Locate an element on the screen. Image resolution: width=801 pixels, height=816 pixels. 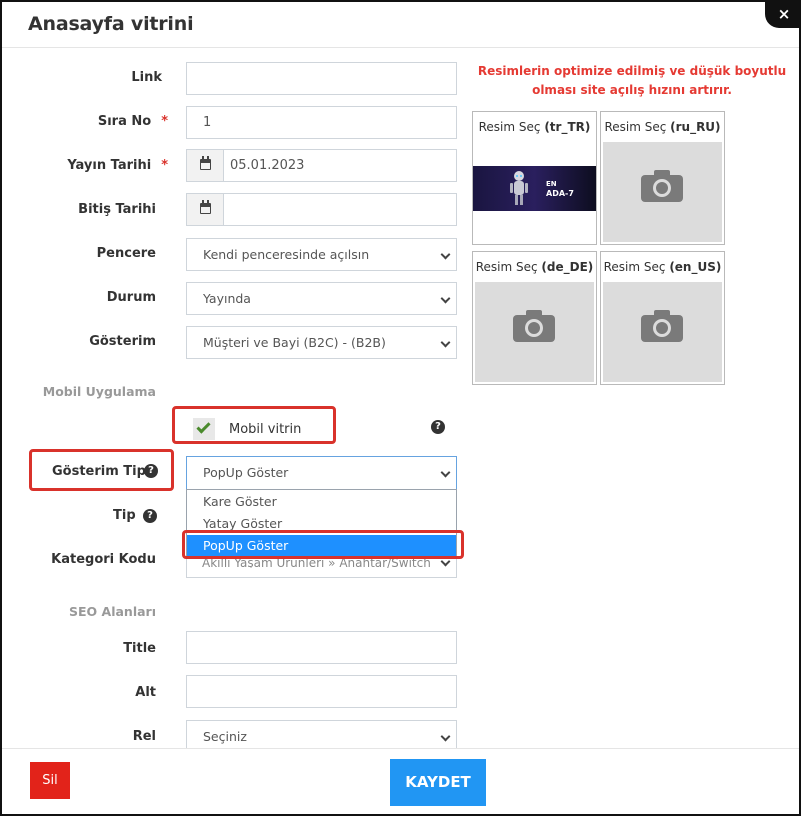
title-input is located at coordinates (321, 647).